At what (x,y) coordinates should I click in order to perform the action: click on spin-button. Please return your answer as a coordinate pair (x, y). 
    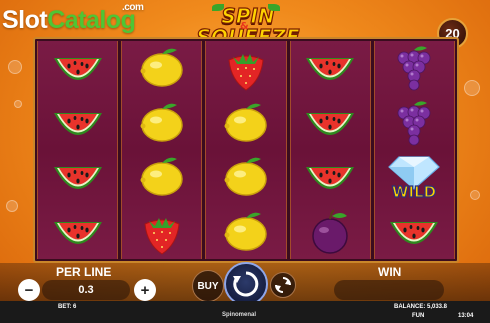
    Looking at the image, I should click on (246, 284).